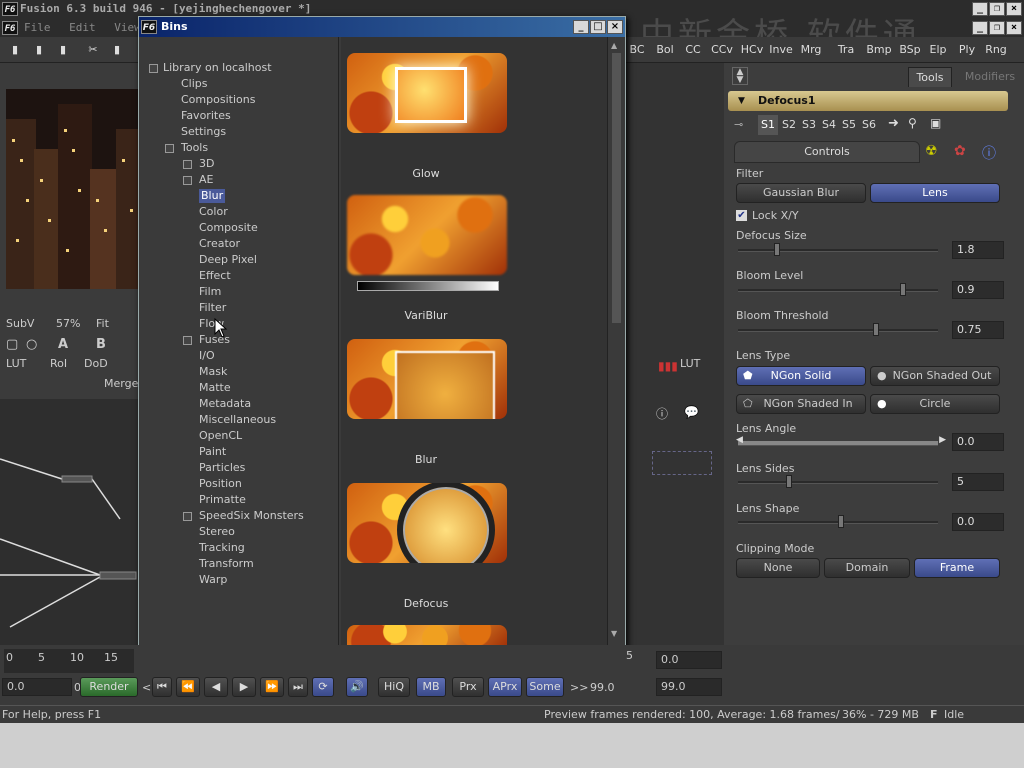 This screenshot has width=1024, height=768. Describe the element at coordinates (217, 68) in the screenshot. I see `tree-item: Library on localhost` at that location.